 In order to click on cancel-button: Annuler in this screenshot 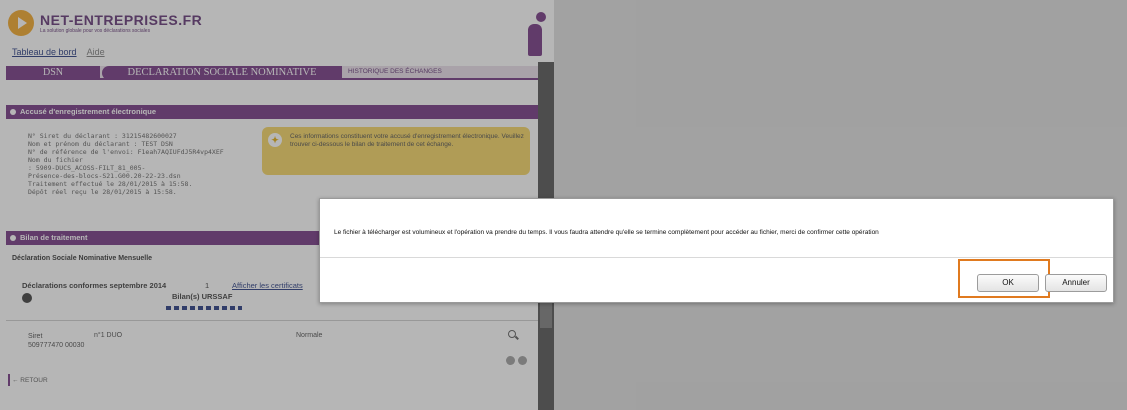, I will do `click(1076, 283)`.